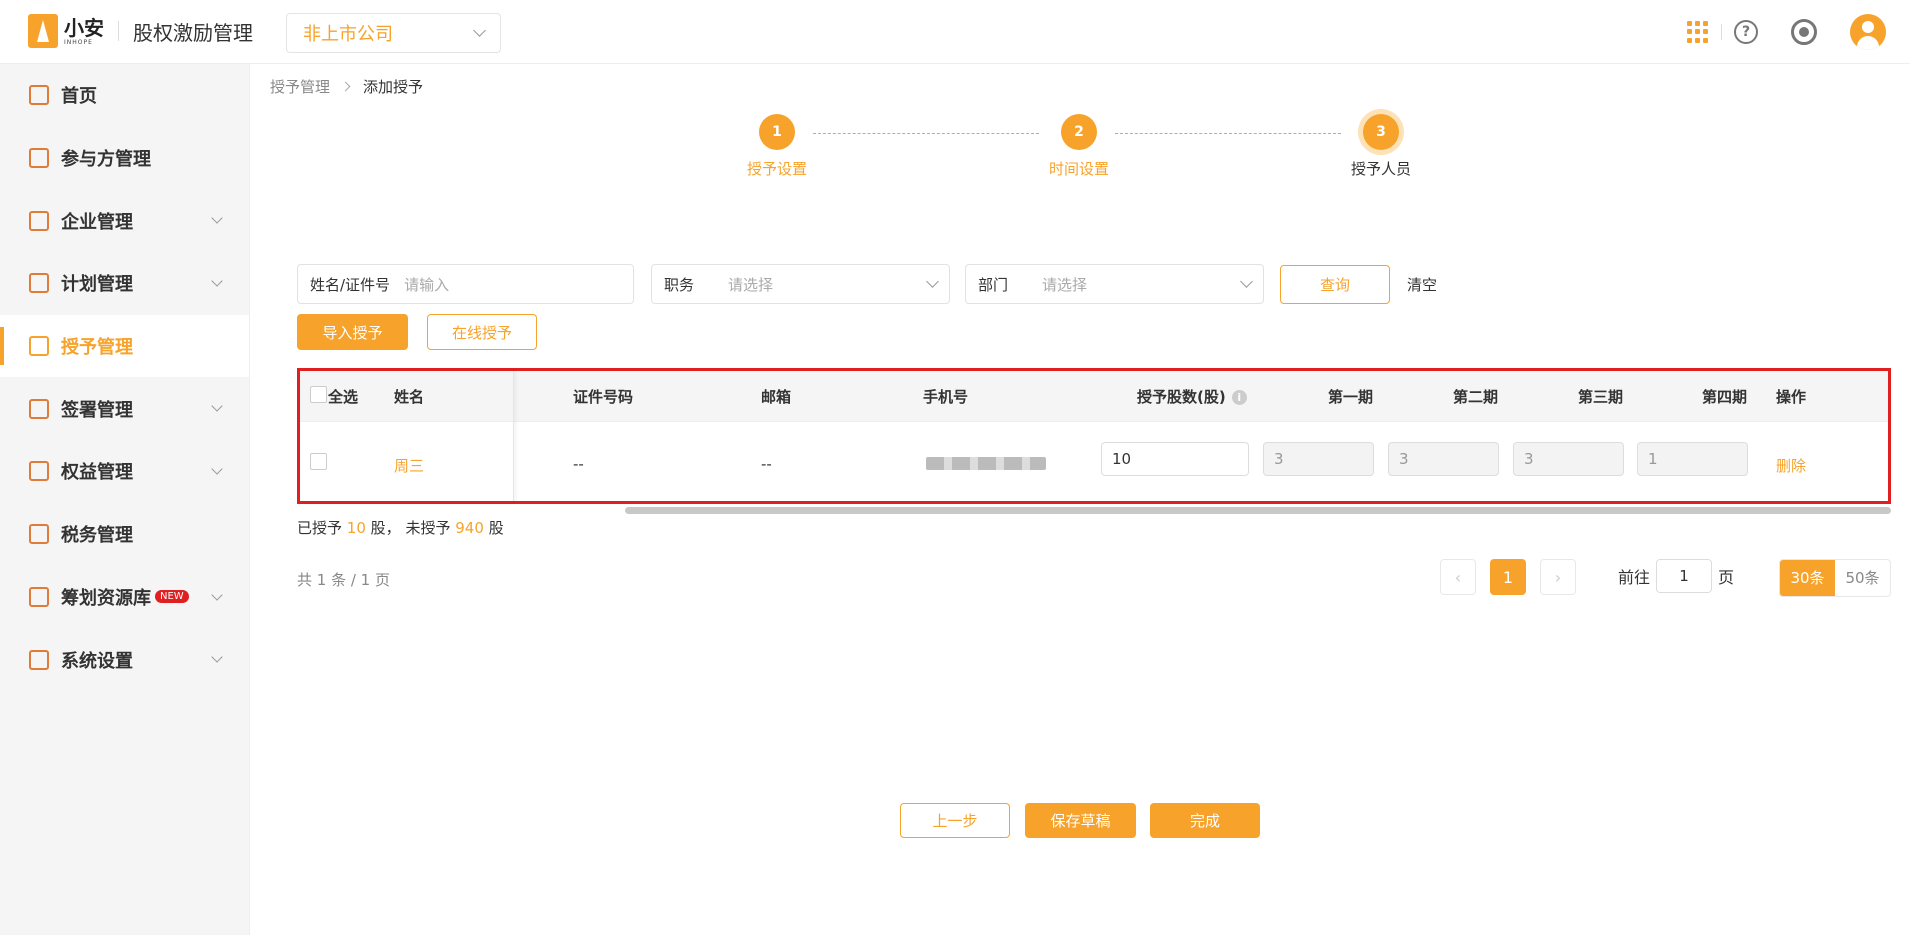  I want to click on period-2-input: 3, so click(1443, 459).